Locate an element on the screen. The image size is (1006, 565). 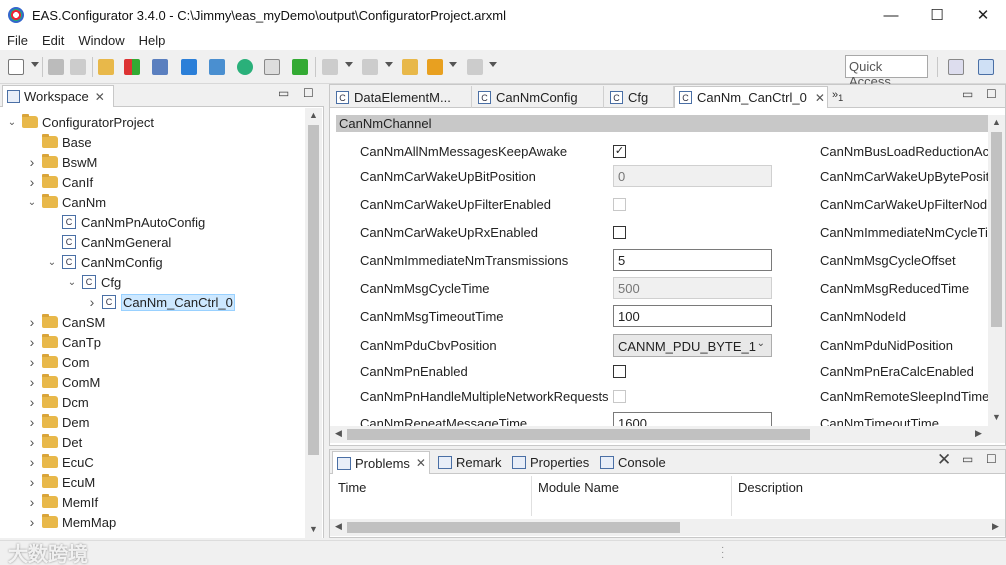
tree-item: › BswM is located at coordinates (61, 162).